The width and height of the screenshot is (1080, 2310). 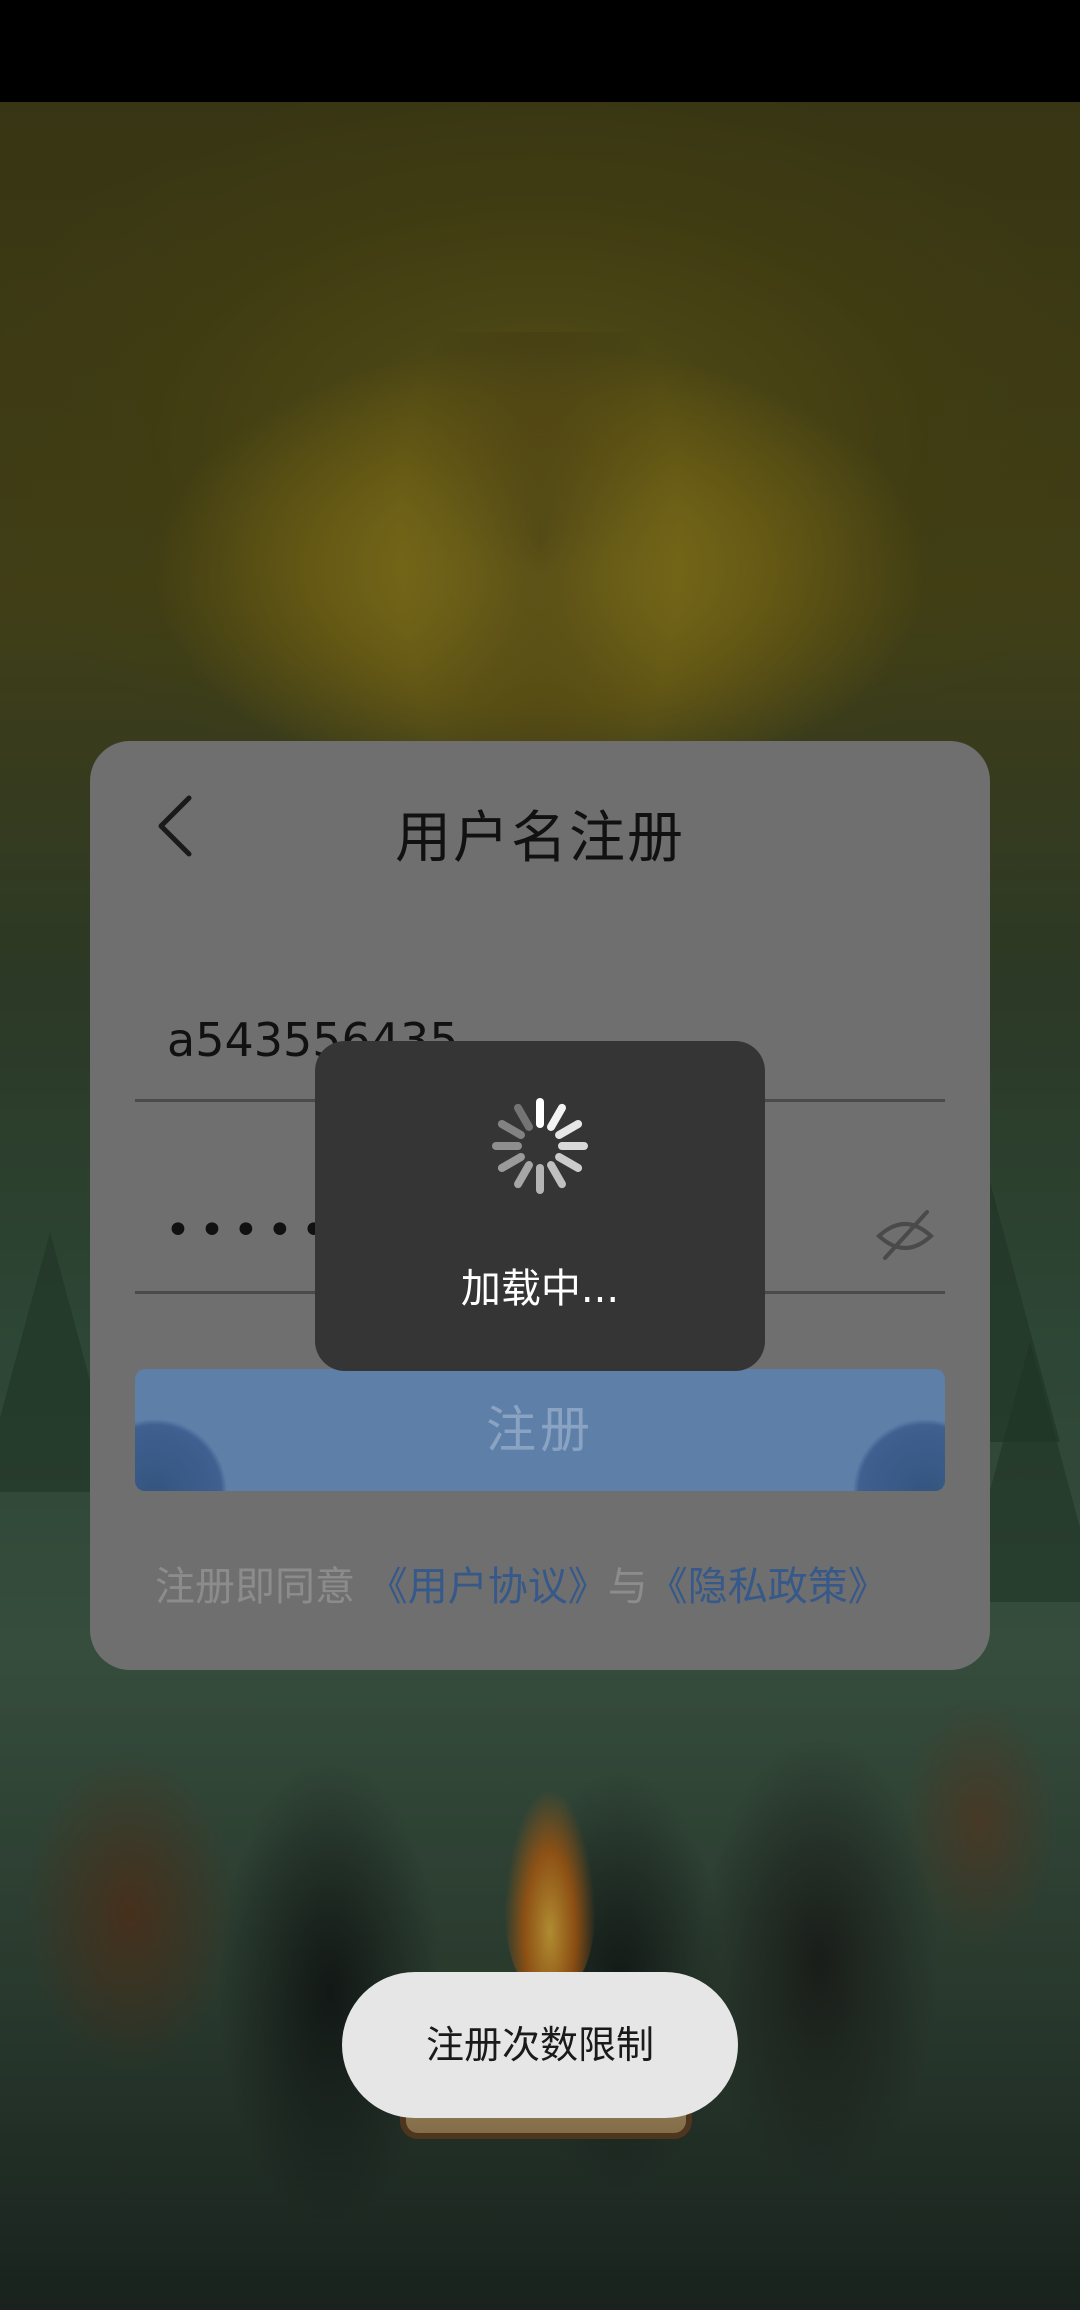 What do you see at coordinates (540, 51) in the screenshot?
I see `status-bar` at bounding box center [540, 51].